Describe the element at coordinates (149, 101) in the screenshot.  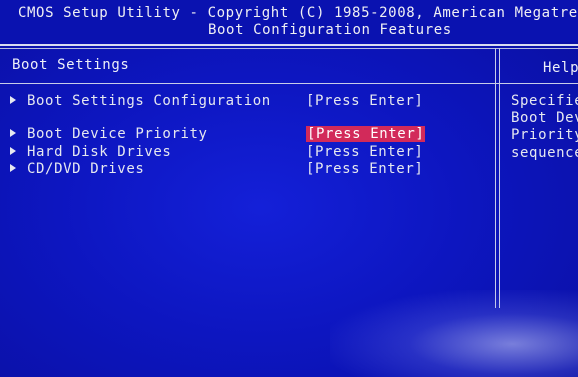
I see `menu-item-label: Boot Settings Configuration` at that location.